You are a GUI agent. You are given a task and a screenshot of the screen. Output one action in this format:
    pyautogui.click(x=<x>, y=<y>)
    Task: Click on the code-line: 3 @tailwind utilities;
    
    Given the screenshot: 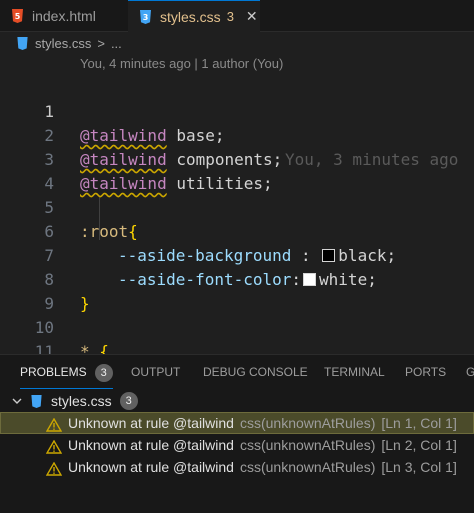 What is the action you would take?
    pyautogui.click(x=237, y=158)
    